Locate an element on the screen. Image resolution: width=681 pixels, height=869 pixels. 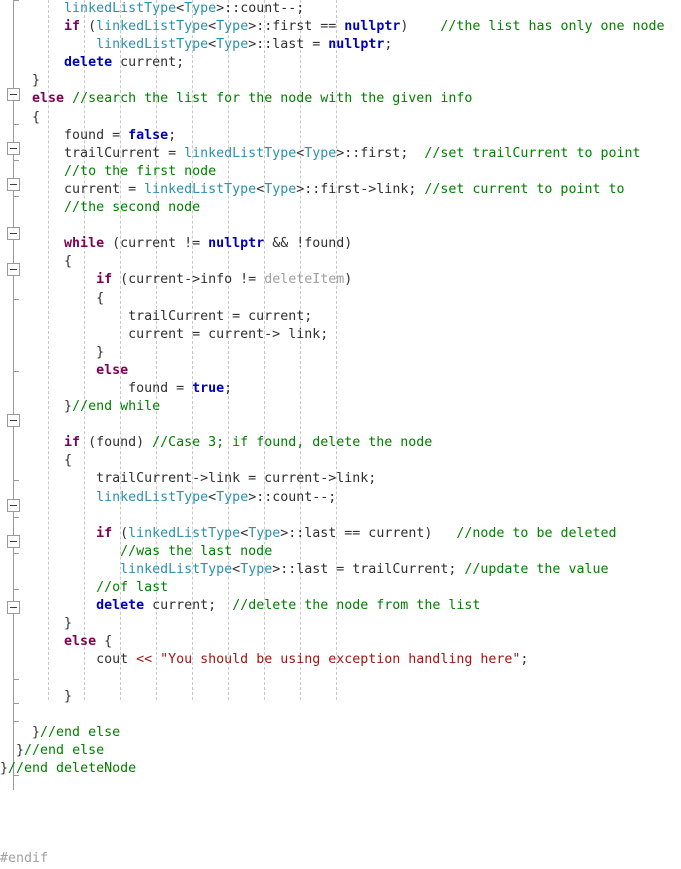
code-token: < is located at coordinates (260, 189).